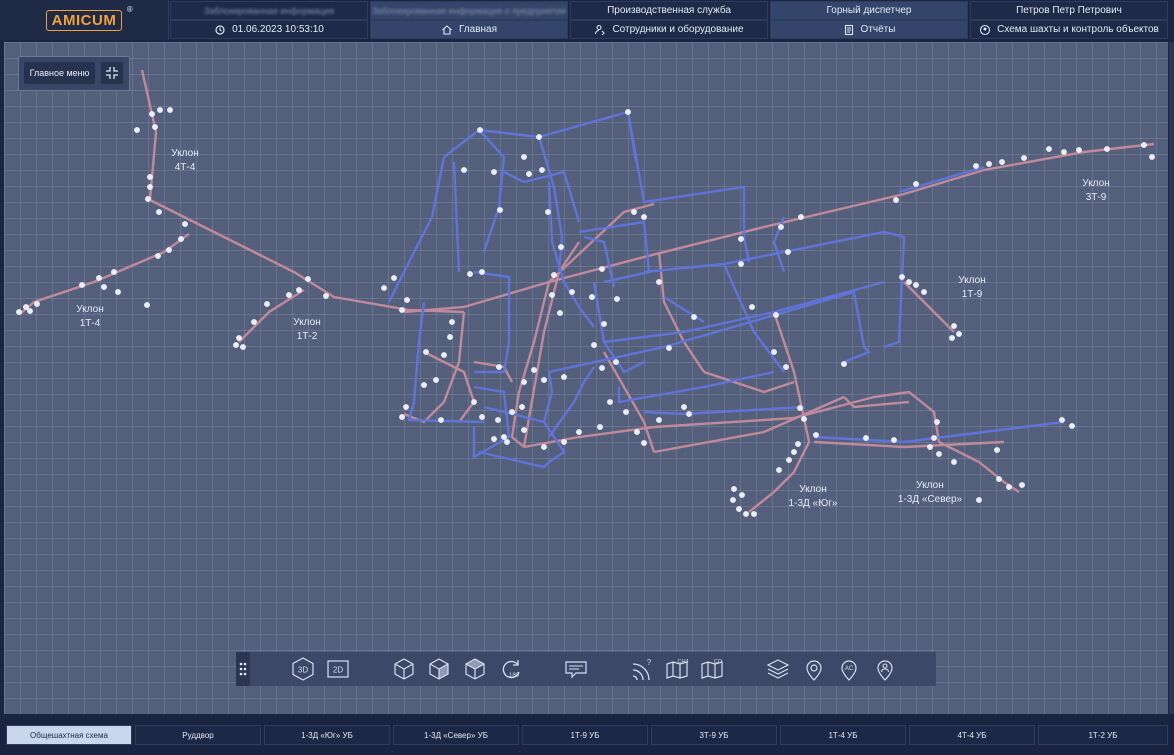 The image size is (1174, 755). I want to click on tab-ruddvor: Руддвор, so click(198, 735).